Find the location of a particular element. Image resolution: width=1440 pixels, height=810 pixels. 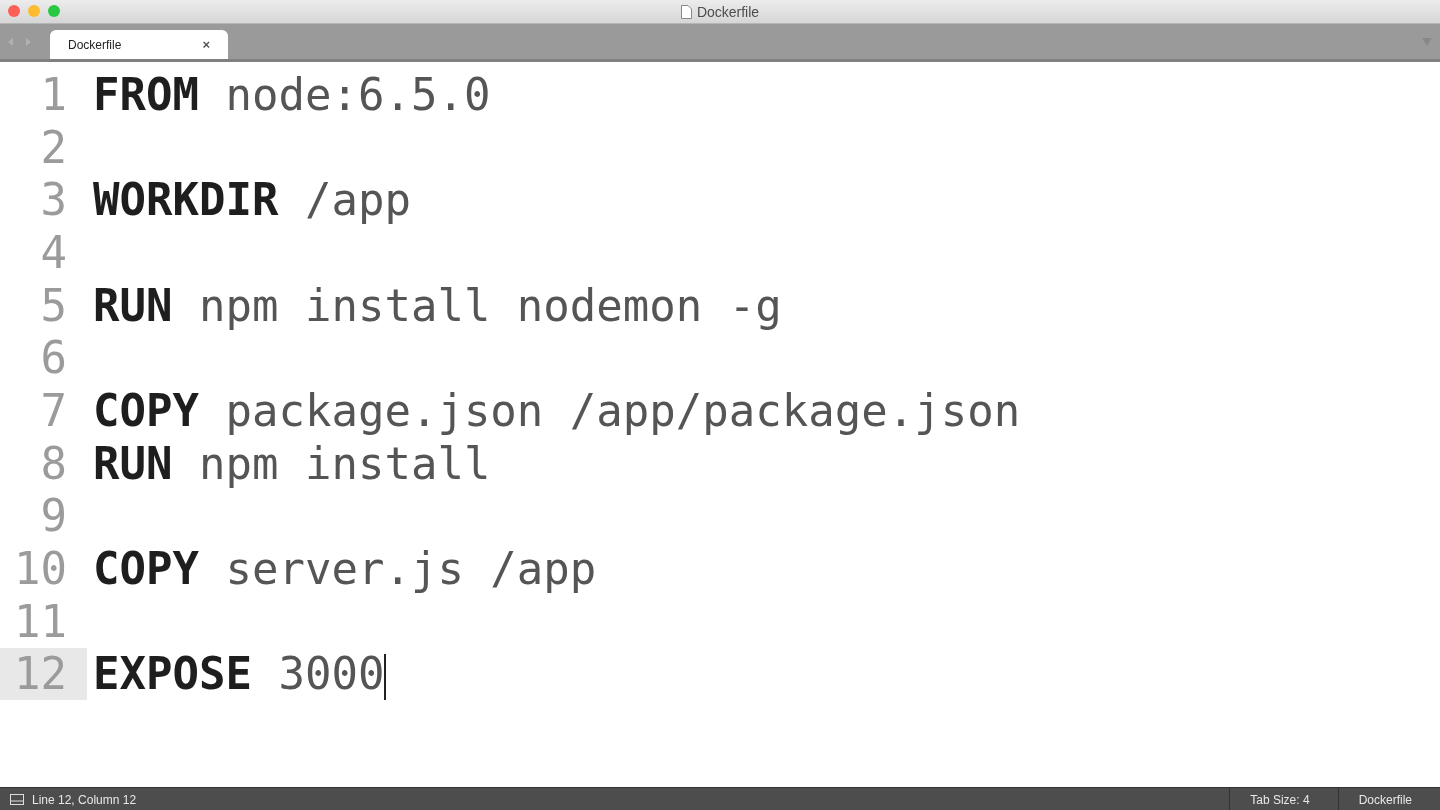

code-argument: package.json /app/package.json is located at coordinates (623, 410).